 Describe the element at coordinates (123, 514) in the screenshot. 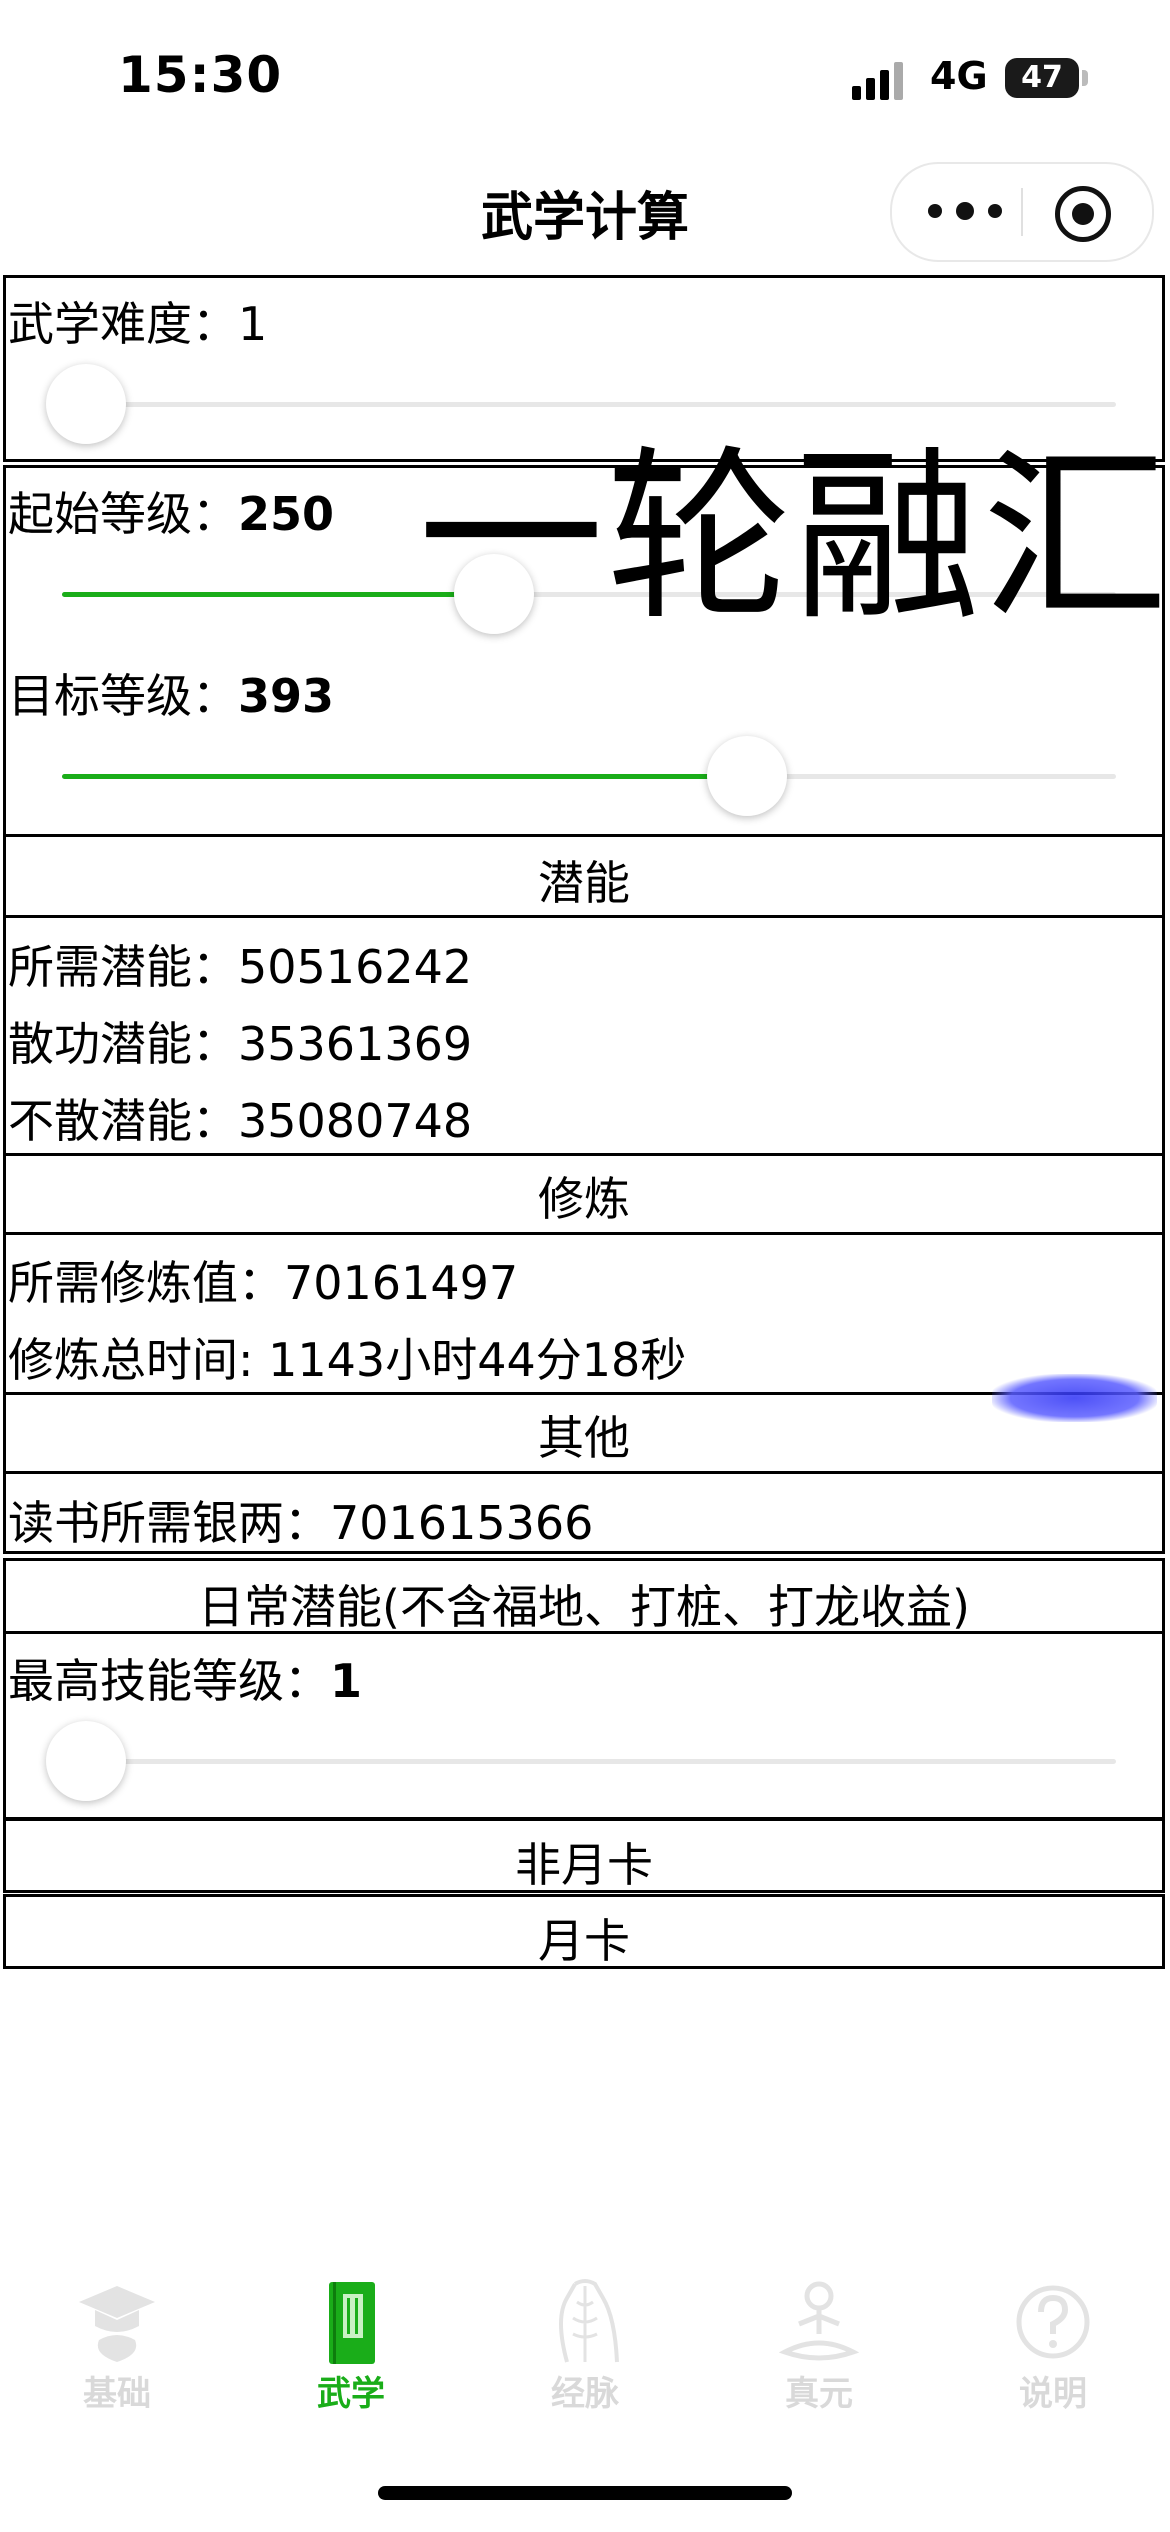

I see `start-level-label: 起始等级：` at that location.